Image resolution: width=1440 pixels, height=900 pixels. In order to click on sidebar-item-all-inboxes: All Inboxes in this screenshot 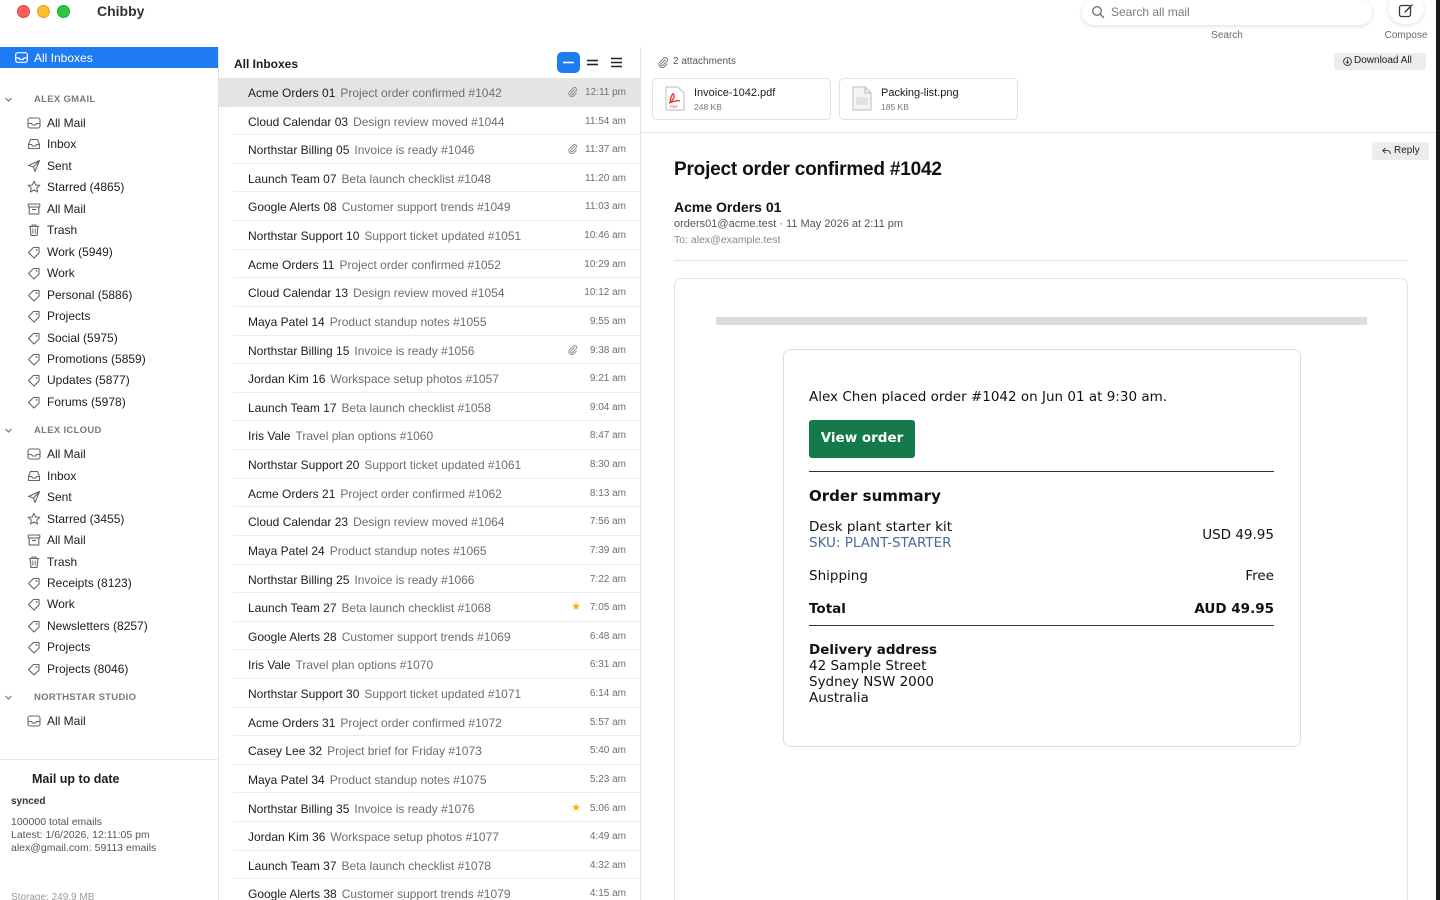, I will do `click(109, 57)`.